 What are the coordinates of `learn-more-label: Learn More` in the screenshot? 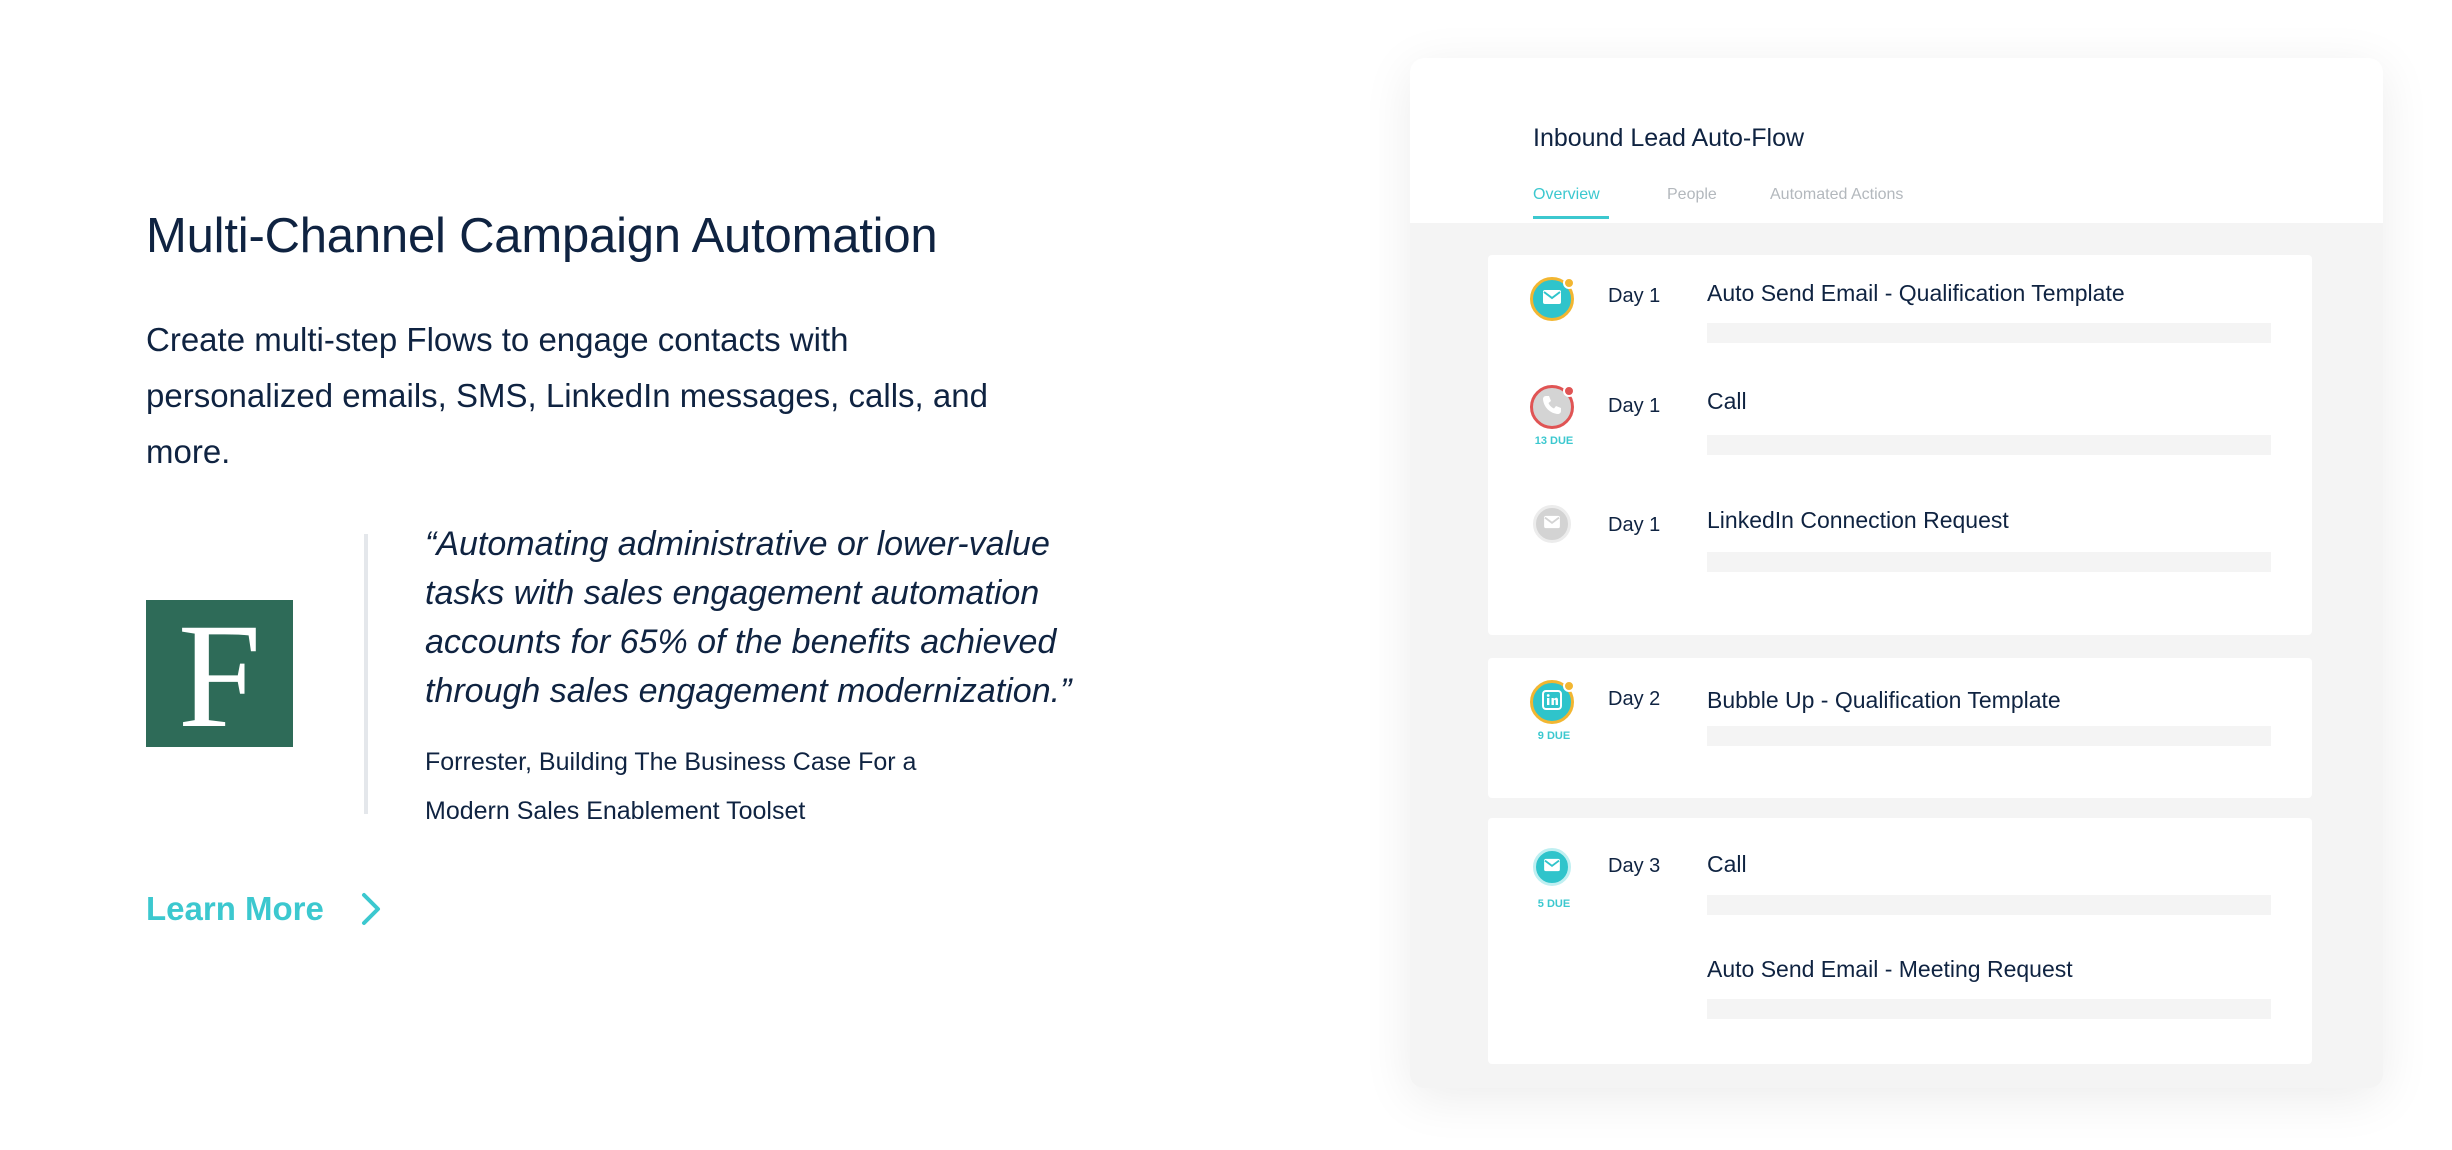 It's located at (235, 908).